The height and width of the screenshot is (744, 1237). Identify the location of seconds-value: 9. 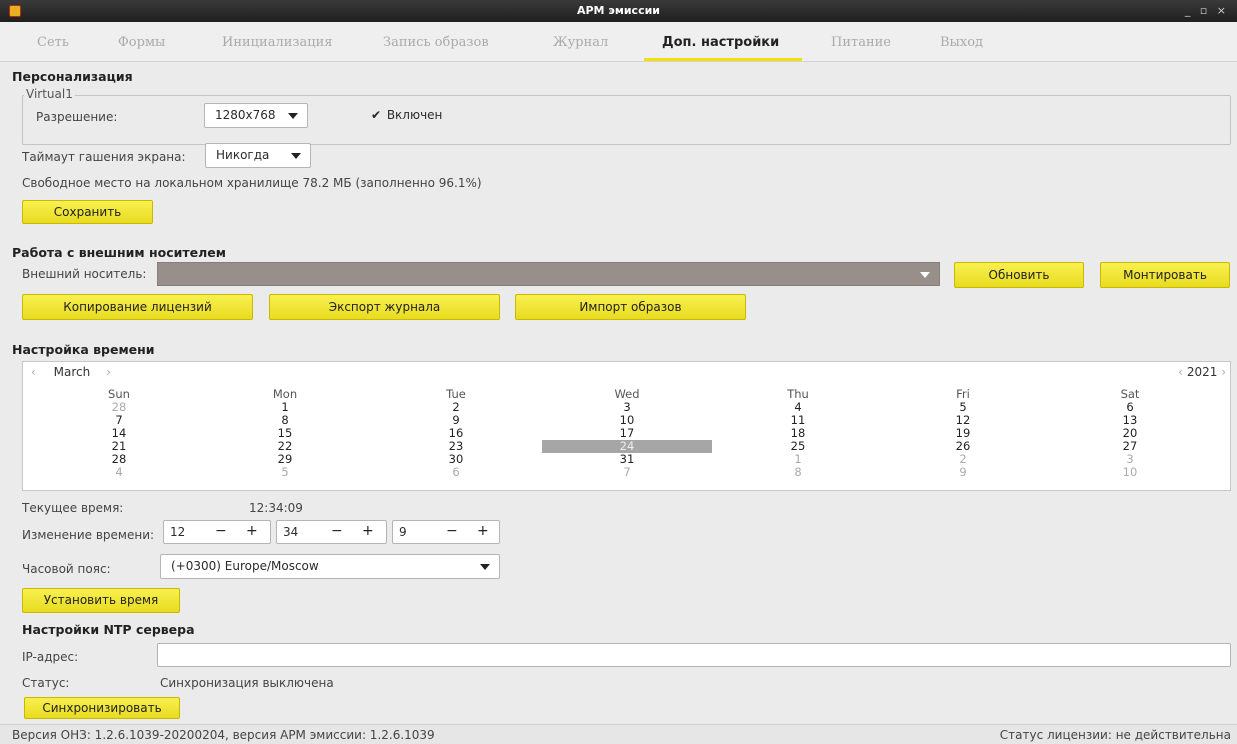
(403, 532).